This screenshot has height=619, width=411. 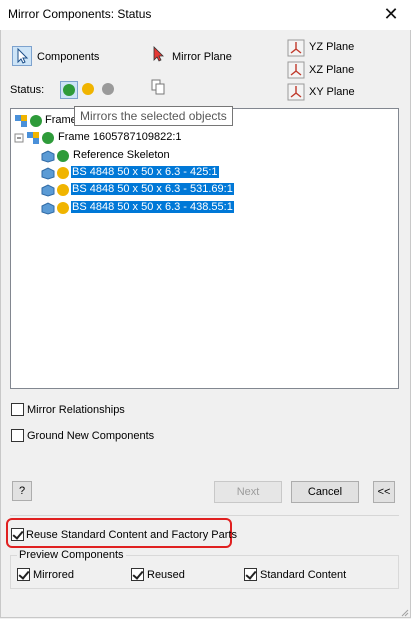 What do you see at coordinates (404, 612) in the screenshot?
I see `resize-grip-icon` at bounding box center [404, 612].